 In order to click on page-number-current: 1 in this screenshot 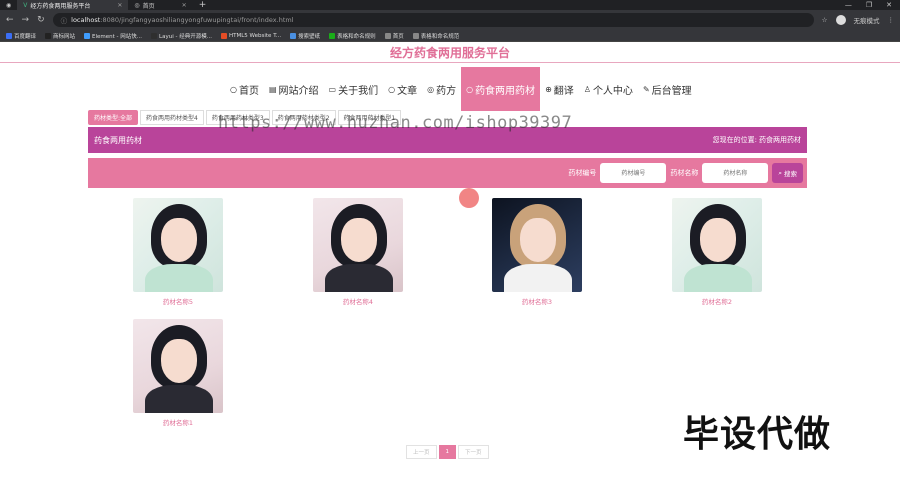, I will do `click(447, 452)`.